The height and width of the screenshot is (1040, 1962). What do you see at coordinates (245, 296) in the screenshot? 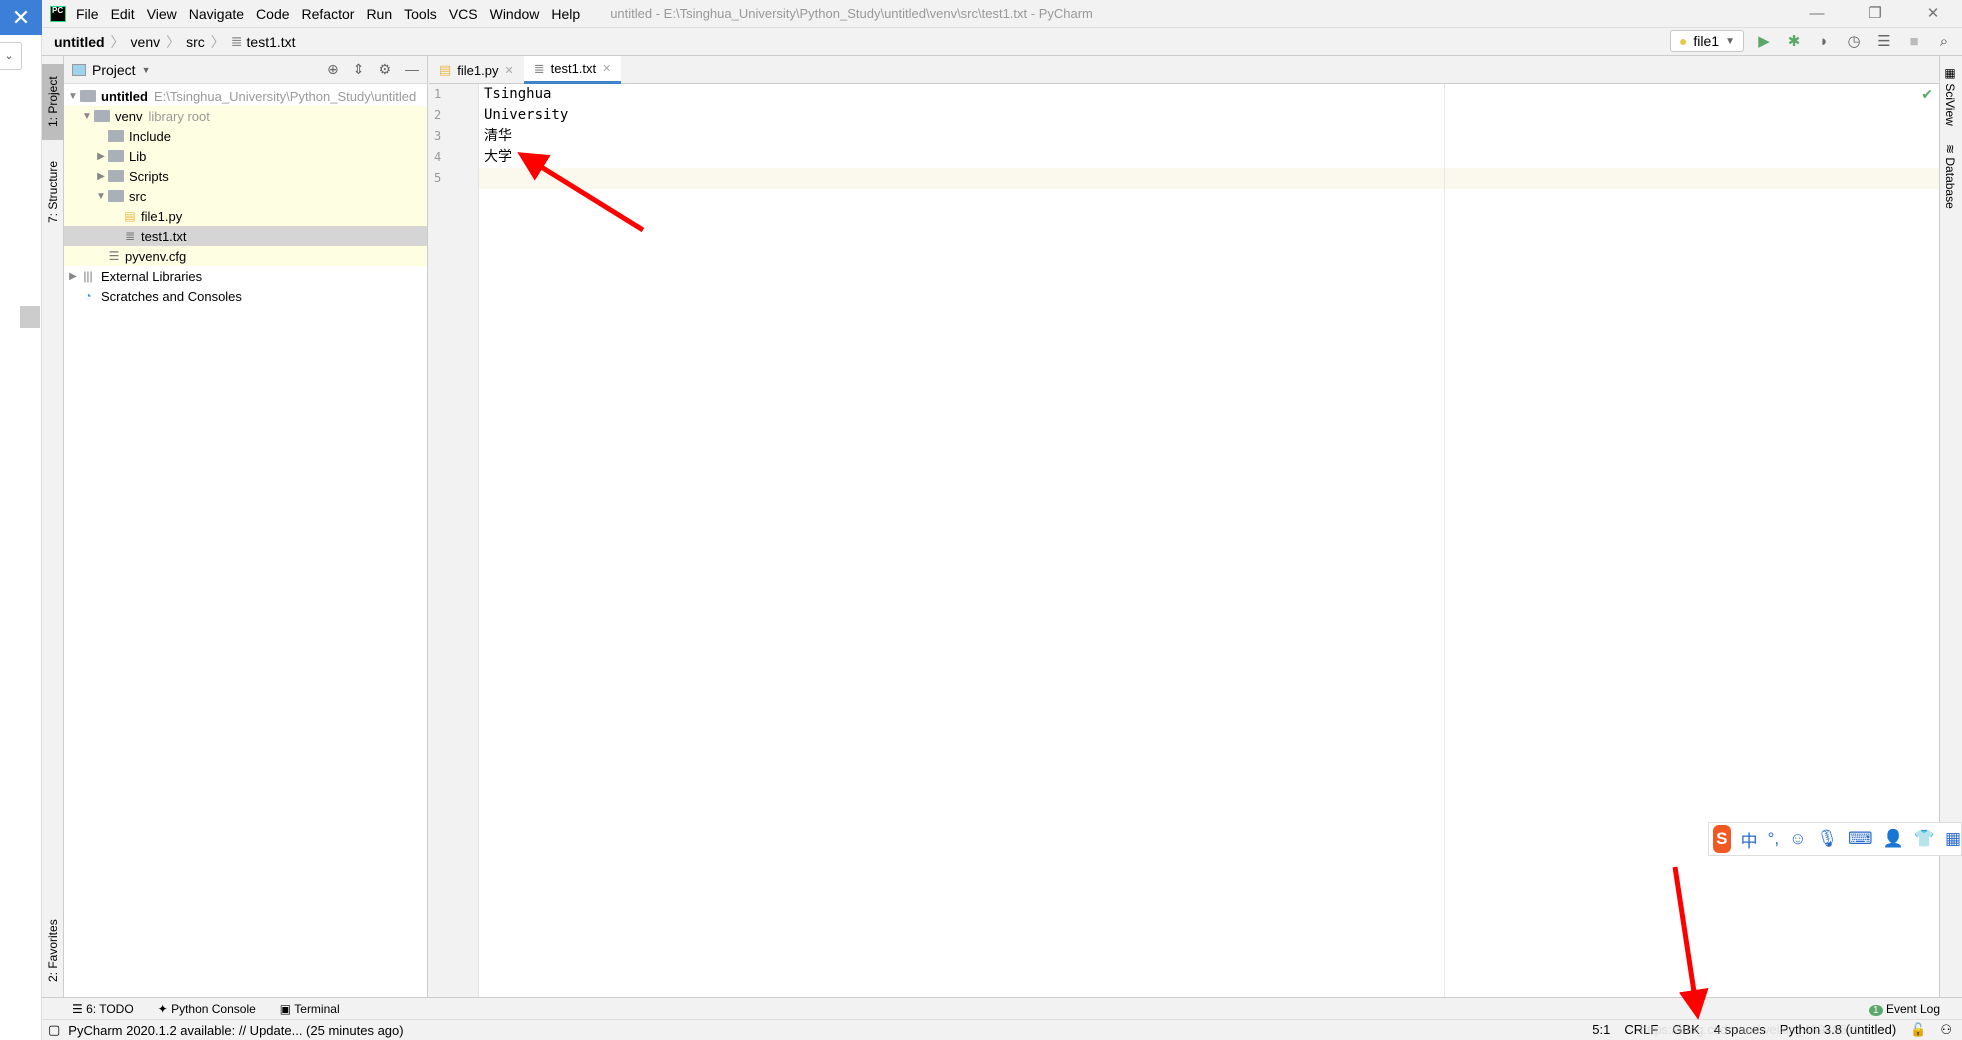
I see `tree-item-scratches: ◔ Scratches and Consoles` at bounding box center [245, 296].